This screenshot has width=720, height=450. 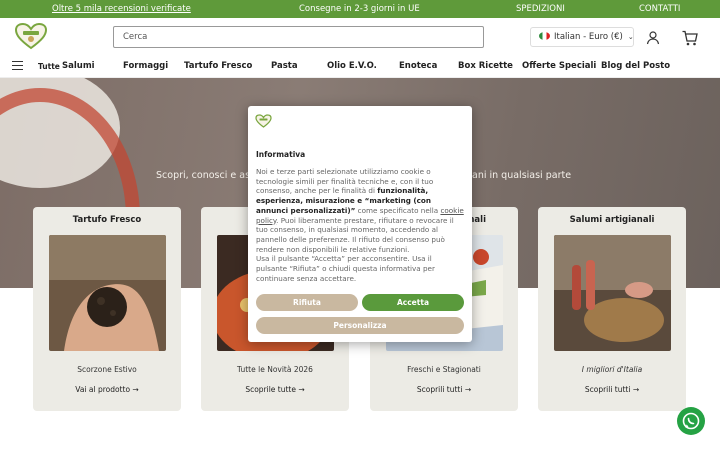 What do you see at coordinates (121, 9) in the screenshot?
I see `reviews-link: Oltre 5 mila recensioni verificate` at bounding box center [121, 9].